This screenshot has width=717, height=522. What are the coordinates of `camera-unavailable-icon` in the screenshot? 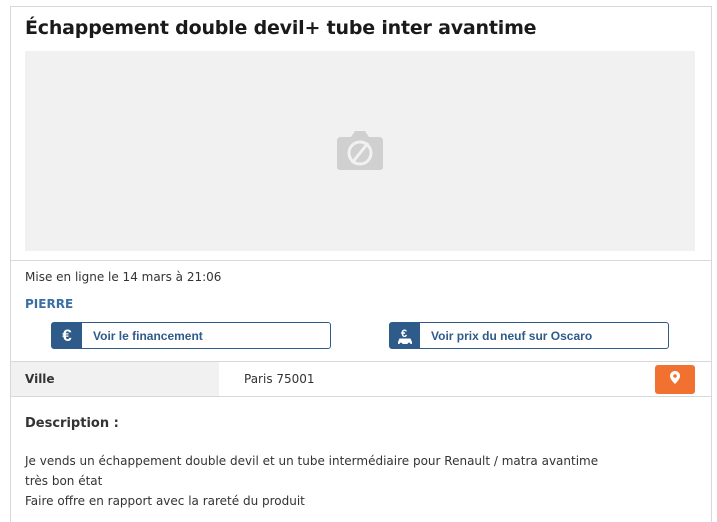 It's located at (360, 152).